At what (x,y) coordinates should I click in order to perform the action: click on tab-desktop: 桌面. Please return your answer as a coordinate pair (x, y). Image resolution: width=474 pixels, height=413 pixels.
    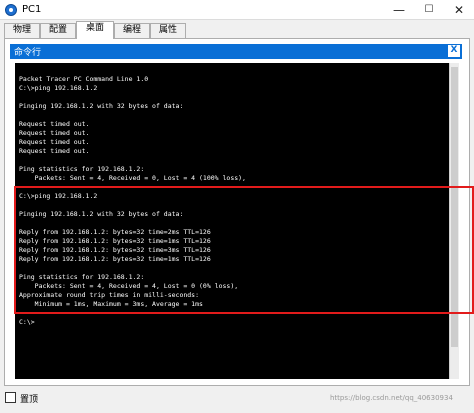
    Looking at the image, I should click on (95, 30).